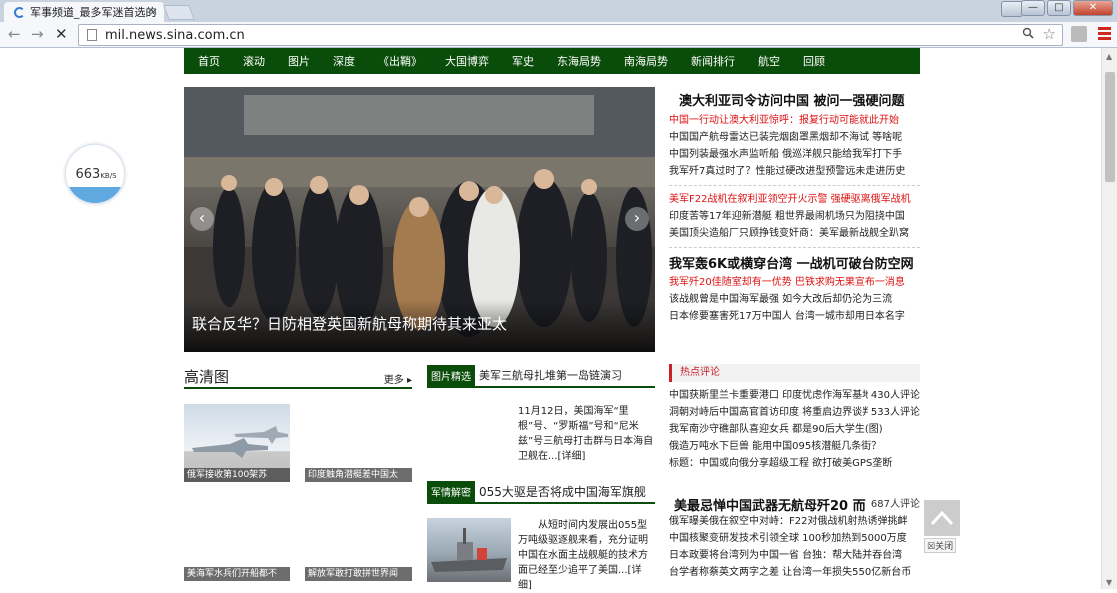 The height and width of the screenshot is (593, 1117). What do you see at coordinates (794, 199) in the screenshot?
I see `news-link: 美军F22战机在叙利亚领空开火示警 强硬驱离俄军战机` at bounding box center [794, 199].